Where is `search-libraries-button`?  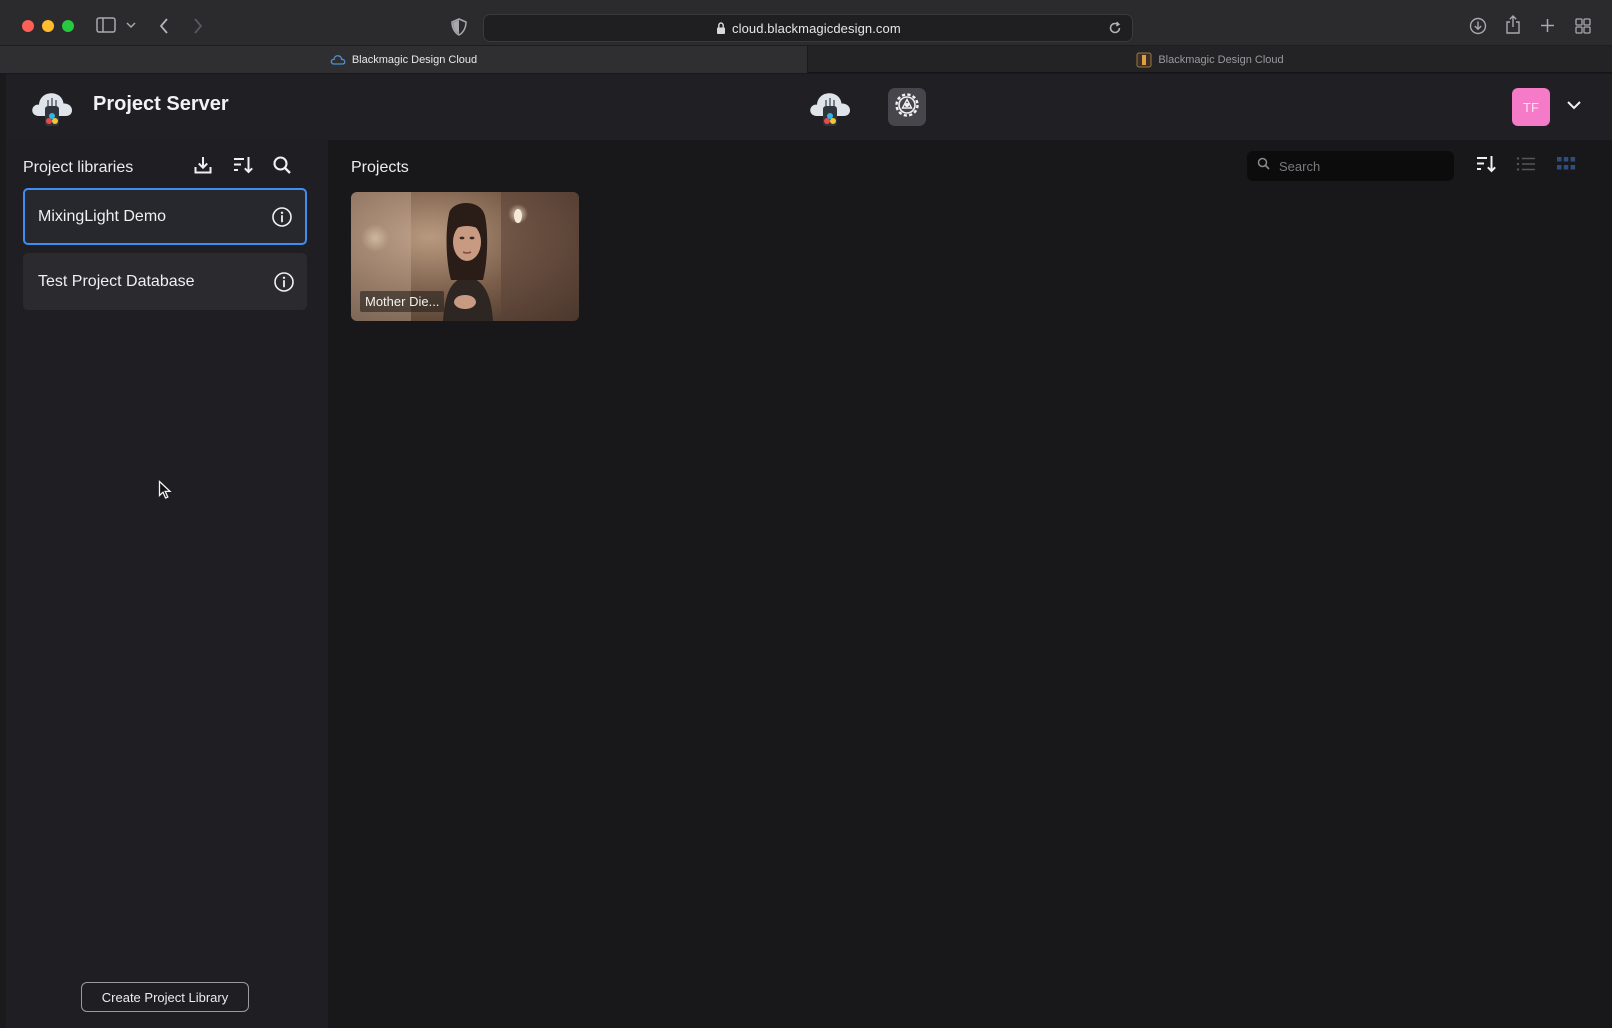
search-libraries-button is located at coordinates (282, 167).